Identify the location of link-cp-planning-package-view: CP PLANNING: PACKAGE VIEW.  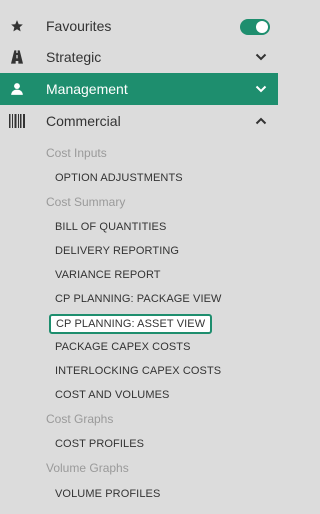
(138, 299).